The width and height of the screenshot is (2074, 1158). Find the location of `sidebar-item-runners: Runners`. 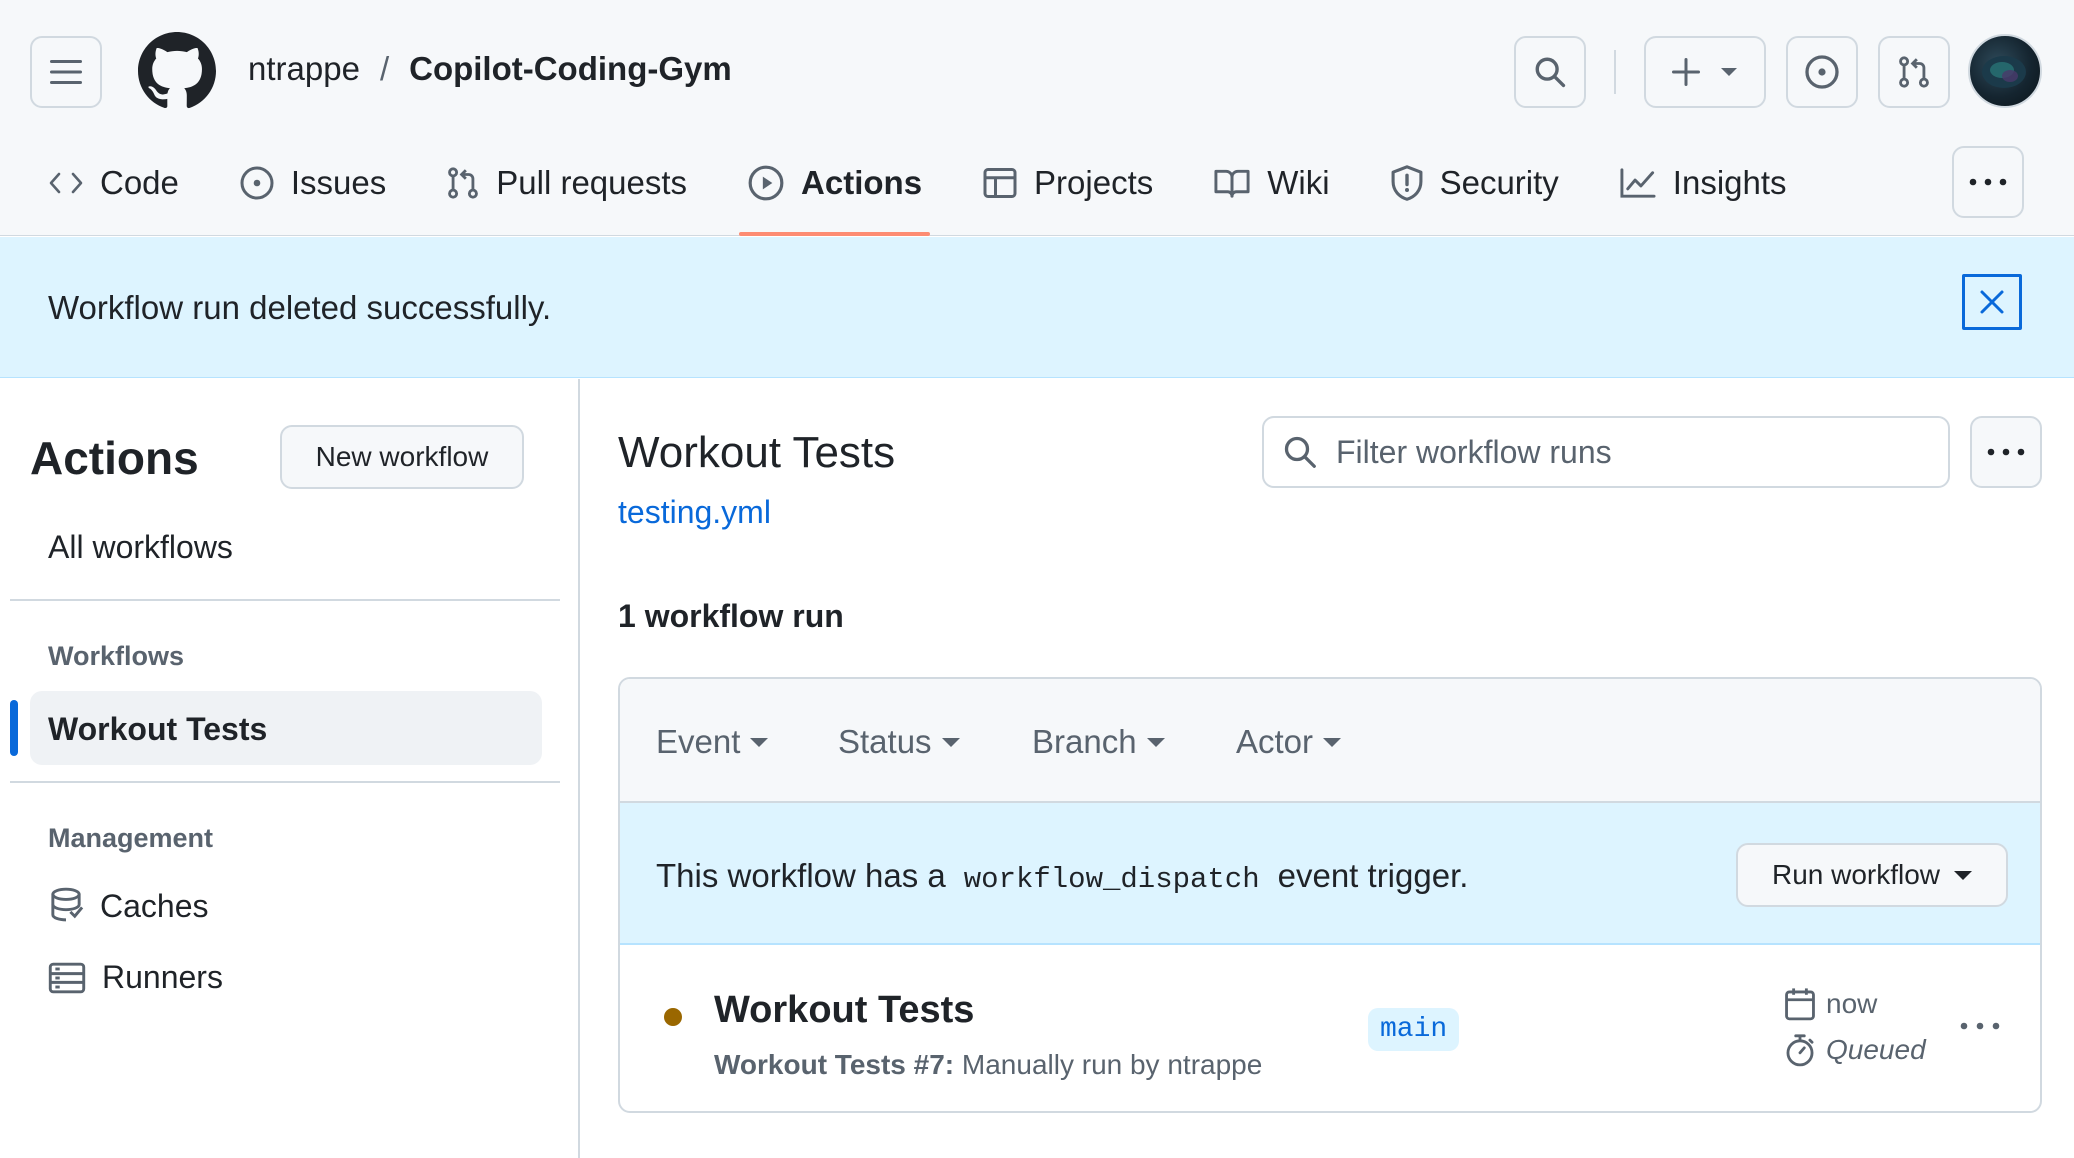

sidebar-item-runners: Runners is located at coordinates (135, 977).